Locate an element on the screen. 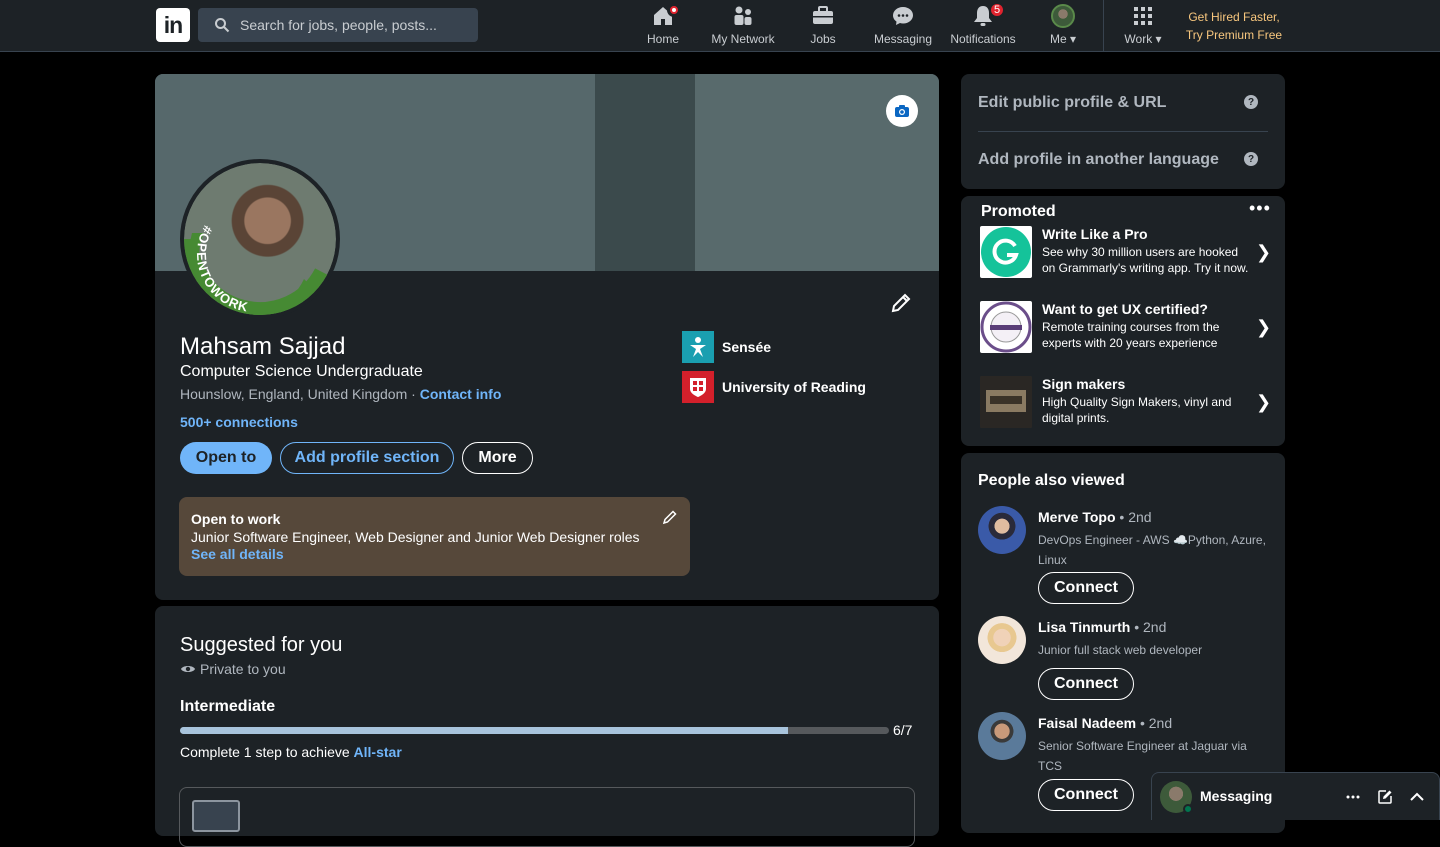  profile-strength-level: Intermediate is located at coordinates (228, 706).